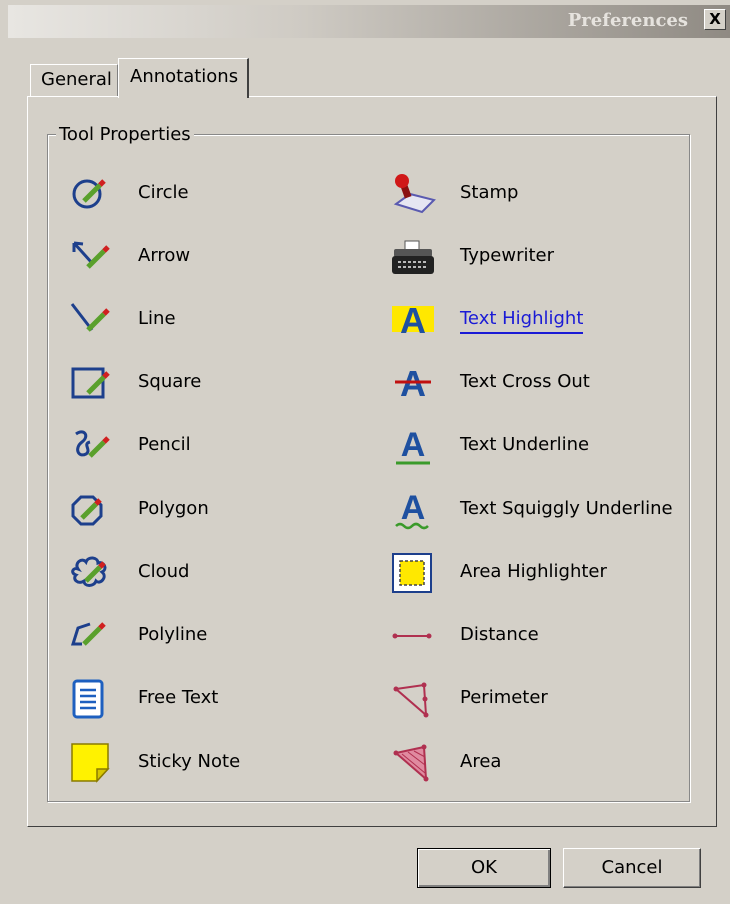 This screenshot has height=904, width=730. Describe the element at coordinates (170, 381) in the screenshot. I see `tool-label: Square` at that location.